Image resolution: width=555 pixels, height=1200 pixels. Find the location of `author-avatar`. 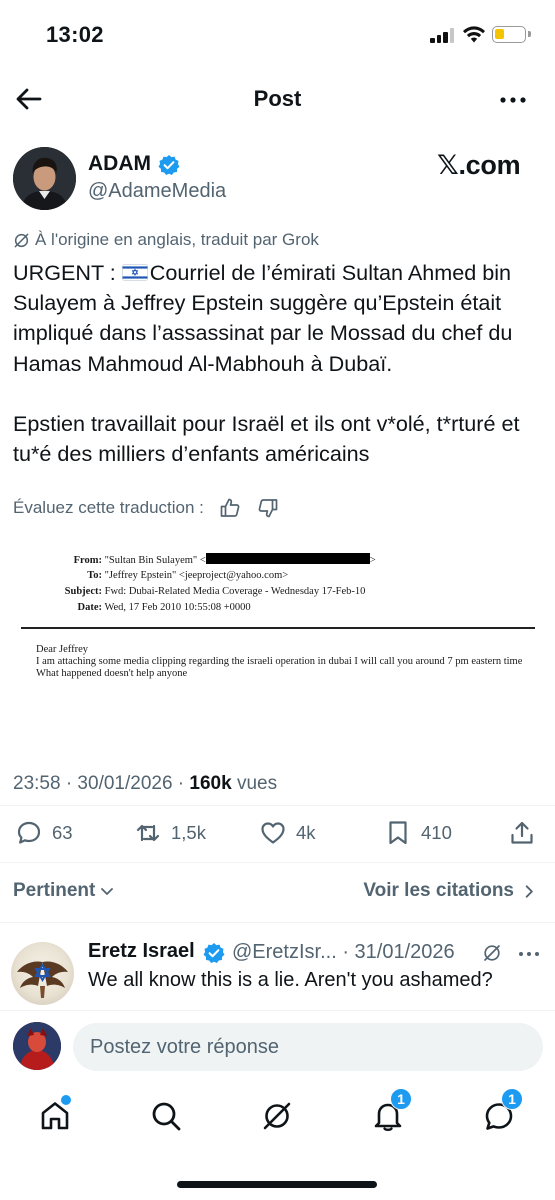

author-avatar is located at coordinates (44, 178).